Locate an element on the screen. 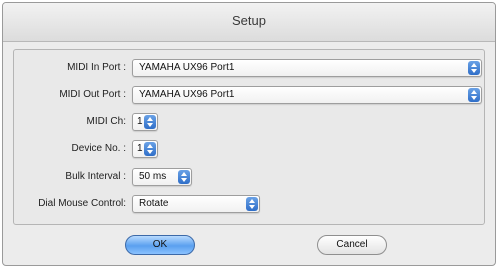 This screenshot has width=498, height=268. bulk-interval-popup: 50 ms is located at coordinates (162, 177).